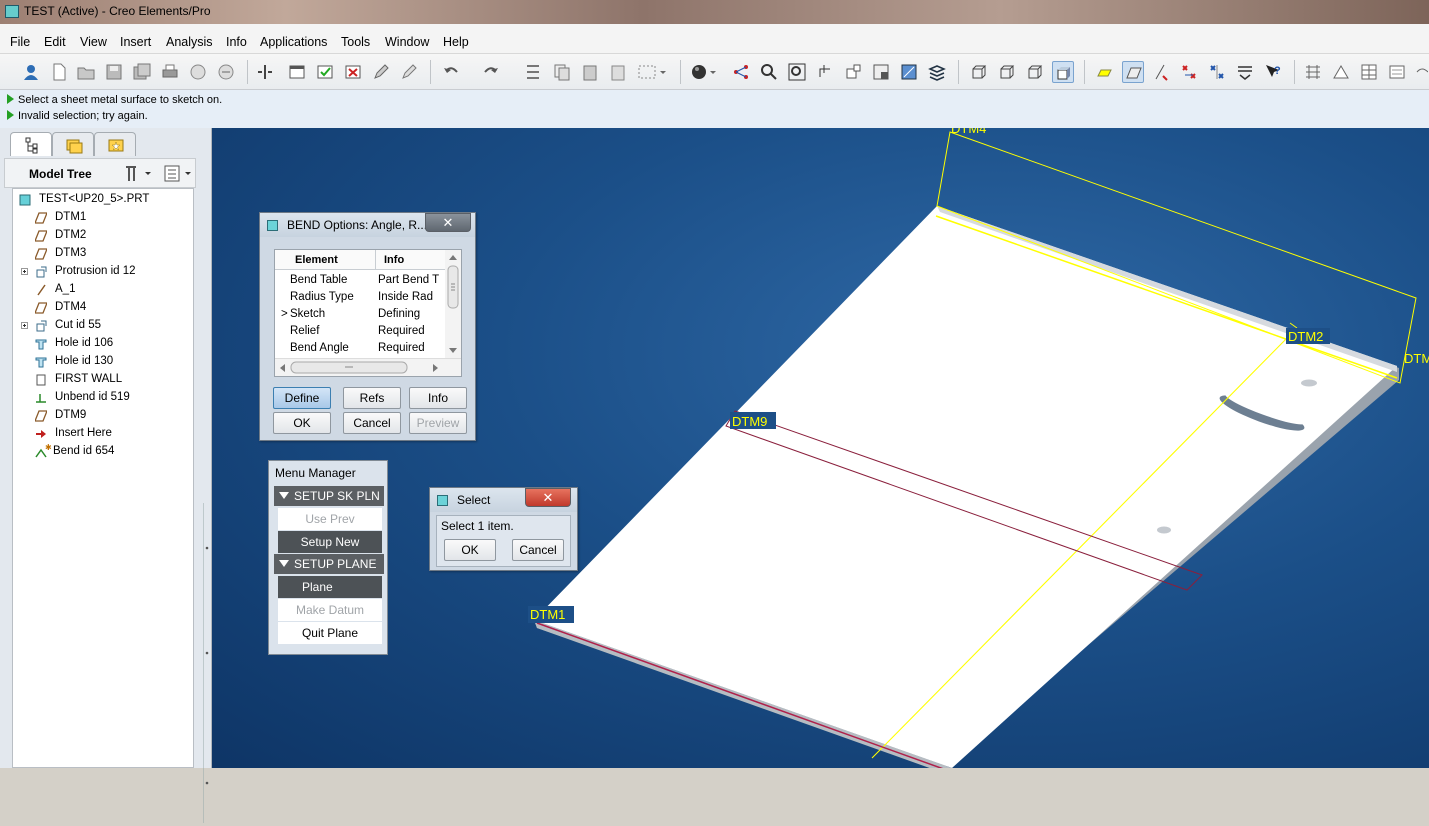 The image size is (1429, 826). Describe the element at coordinates (138, 175) in the screenshot. I see `settings-tools-icon` at that location.